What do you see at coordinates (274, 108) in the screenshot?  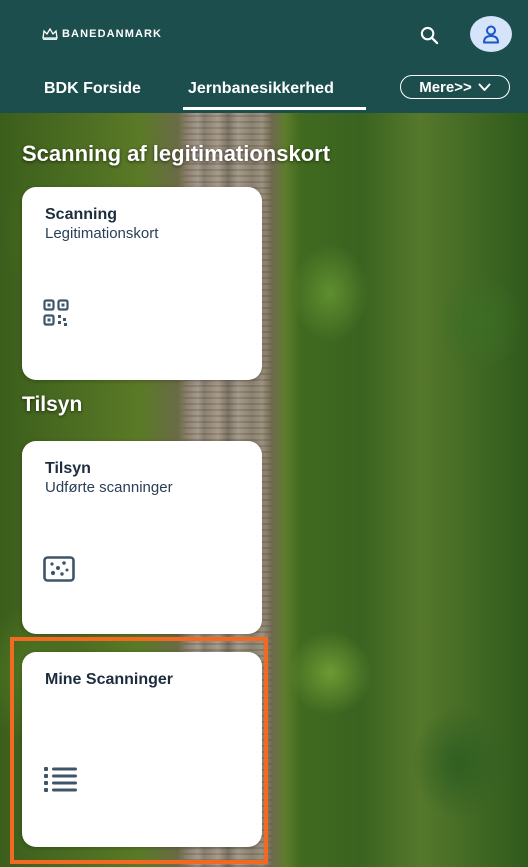 I see `selected-tab-indicator` at bounding box center [274, 108].